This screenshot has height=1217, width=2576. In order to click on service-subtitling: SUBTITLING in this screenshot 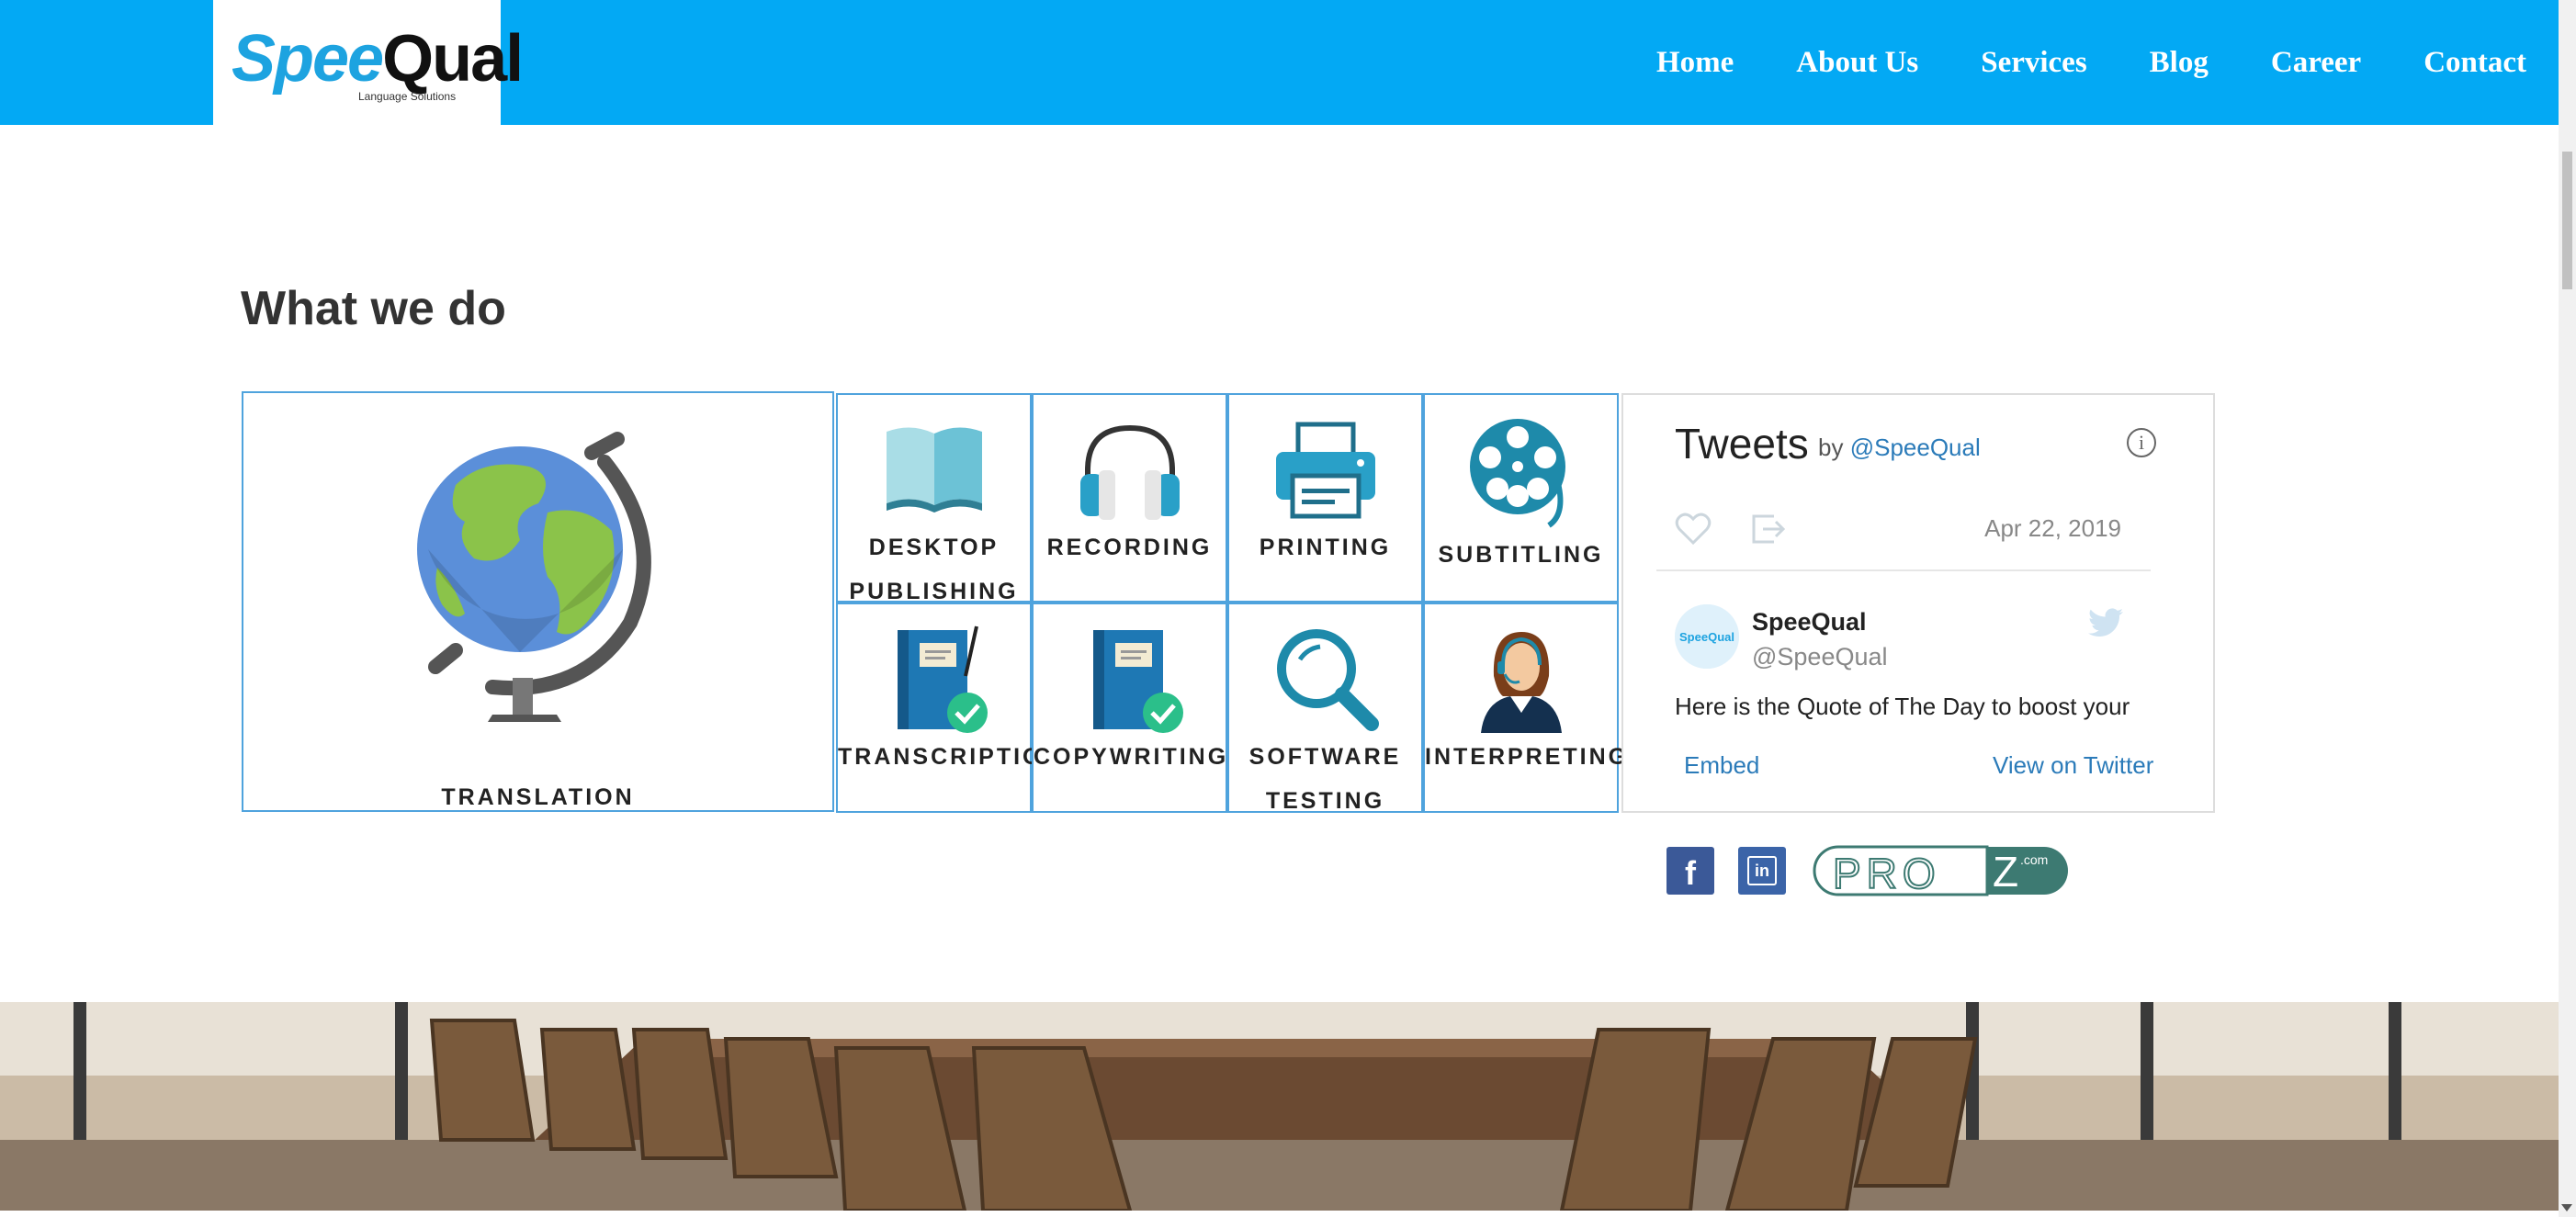, I will do `click(1521, 498)`.